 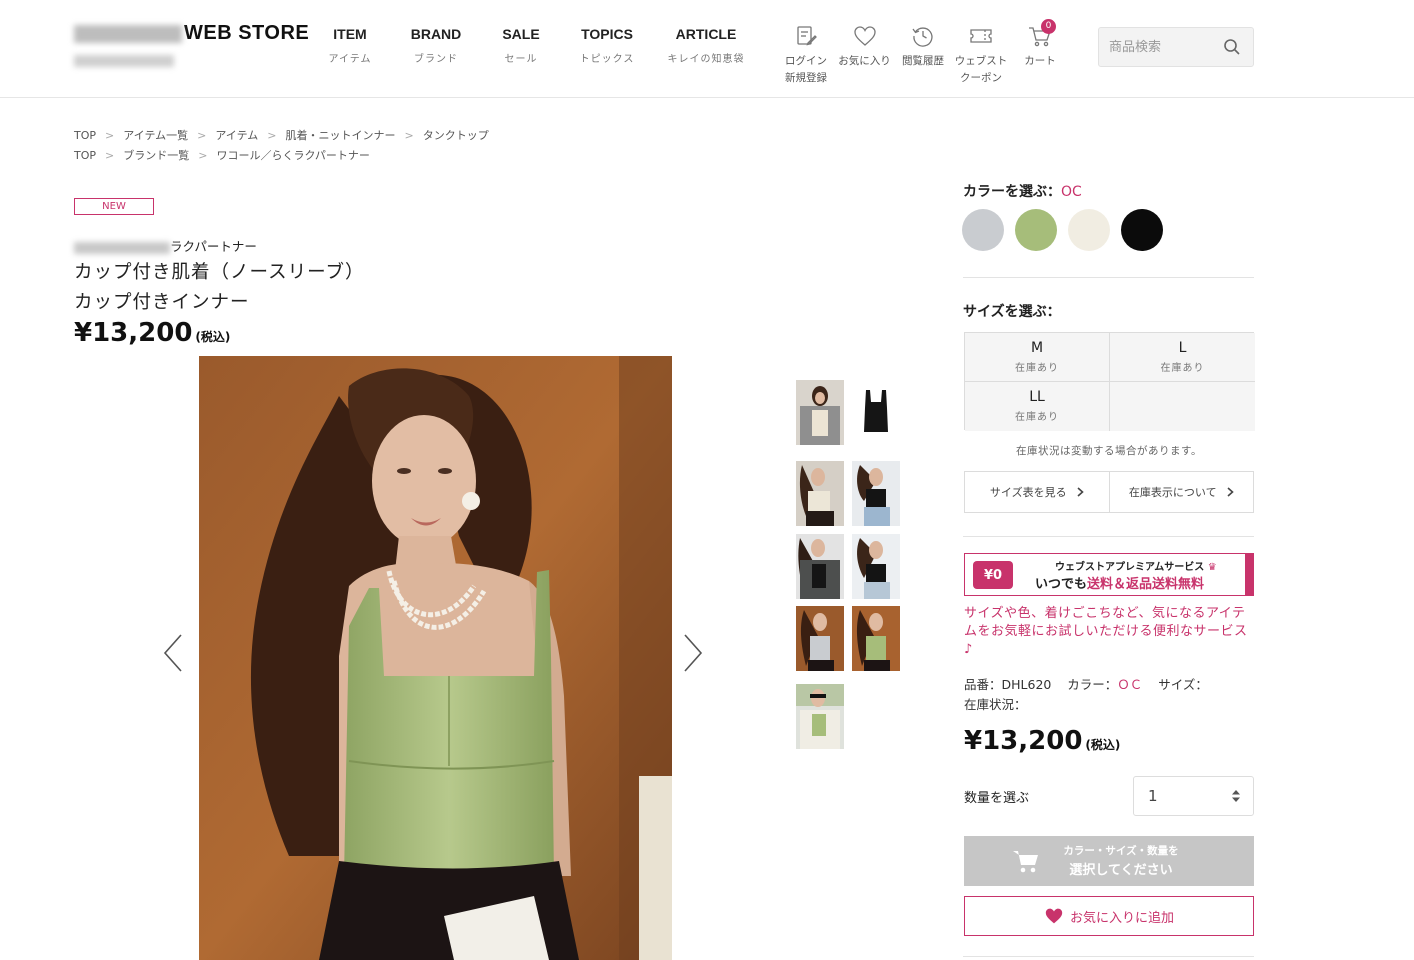 I want to click on image-next-button, so click(x=693, y=653).